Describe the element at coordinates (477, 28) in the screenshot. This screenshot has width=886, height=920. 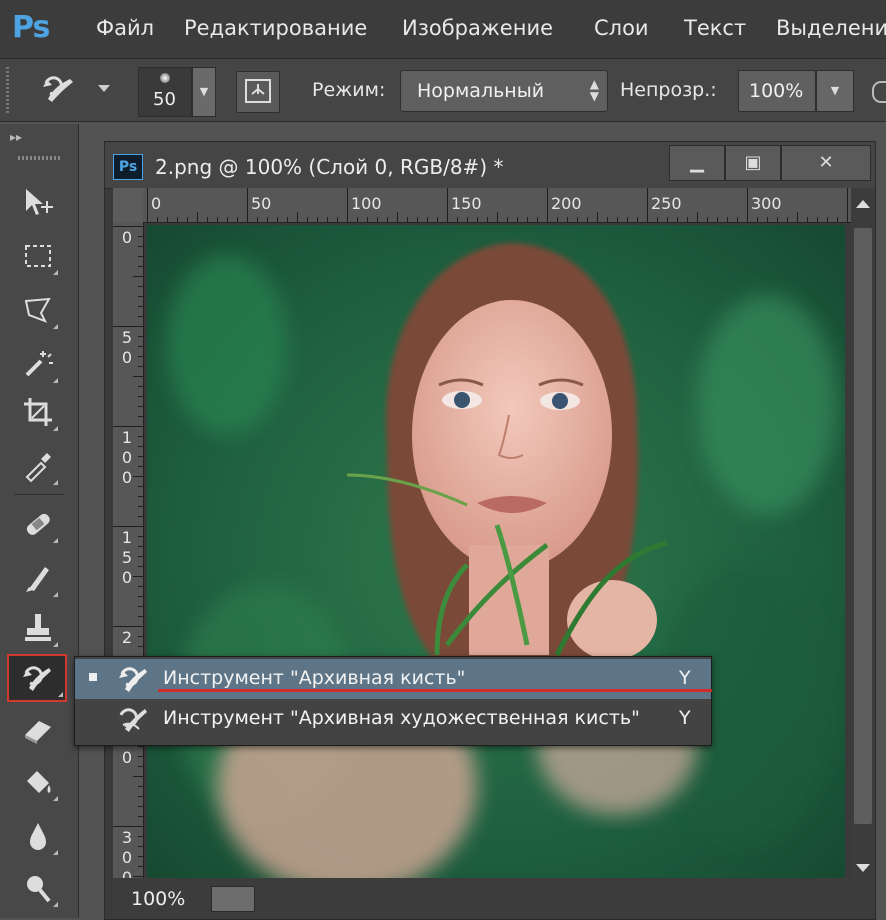
I see `menu-image: Изображение` at that location.